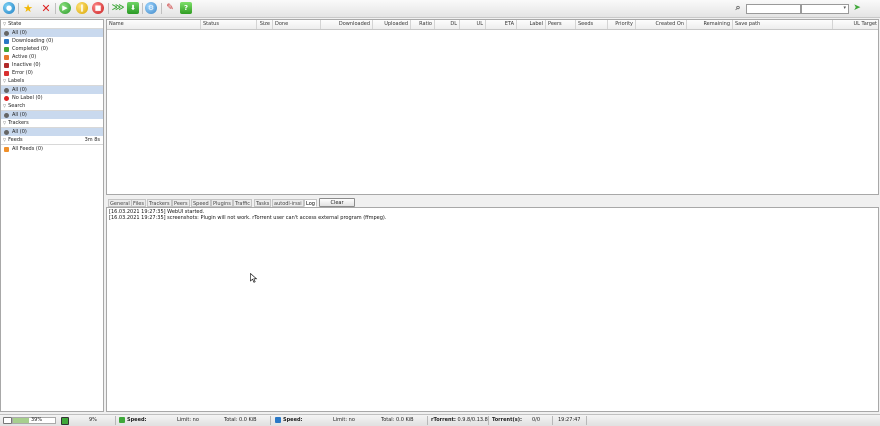 The image size is (880, 426). What do you see at coordinates (201, 203) in the screenshot?
I see `tab-speed: Speed` at bounding box center [201, 203].